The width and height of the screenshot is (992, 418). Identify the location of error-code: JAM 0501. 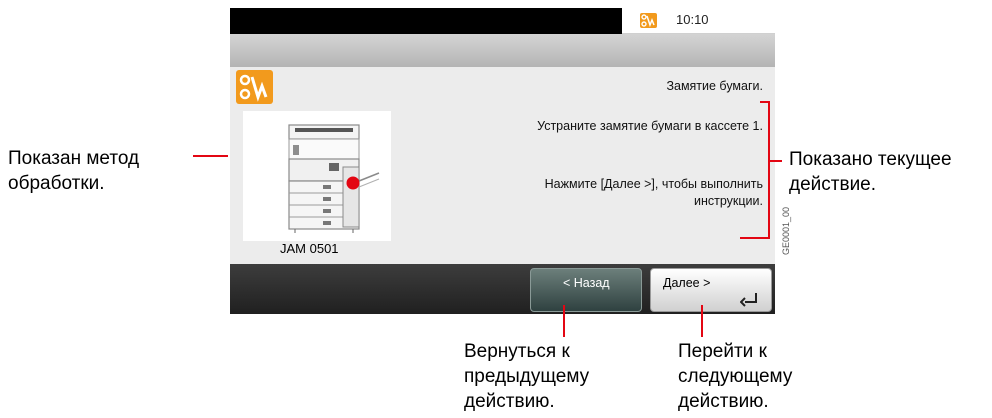
(309, 248).